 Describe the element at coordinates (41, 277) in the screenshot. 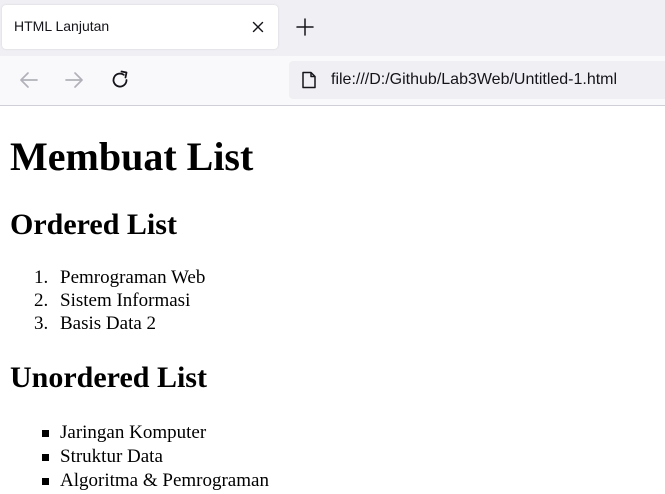

I see `list-number: 1.` at that location.